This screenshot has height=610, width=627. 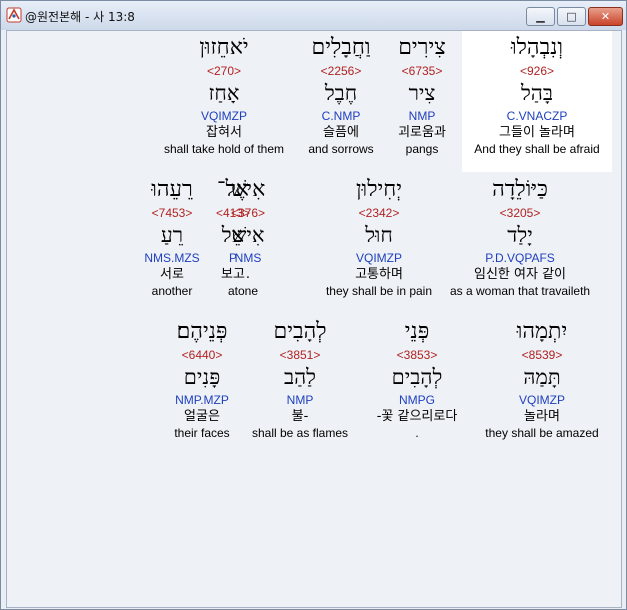 What do you see at coordinates (379, 274) in the screenshot?
I see `korean-gloss: 고통하며` at bounding box center [379, 274].